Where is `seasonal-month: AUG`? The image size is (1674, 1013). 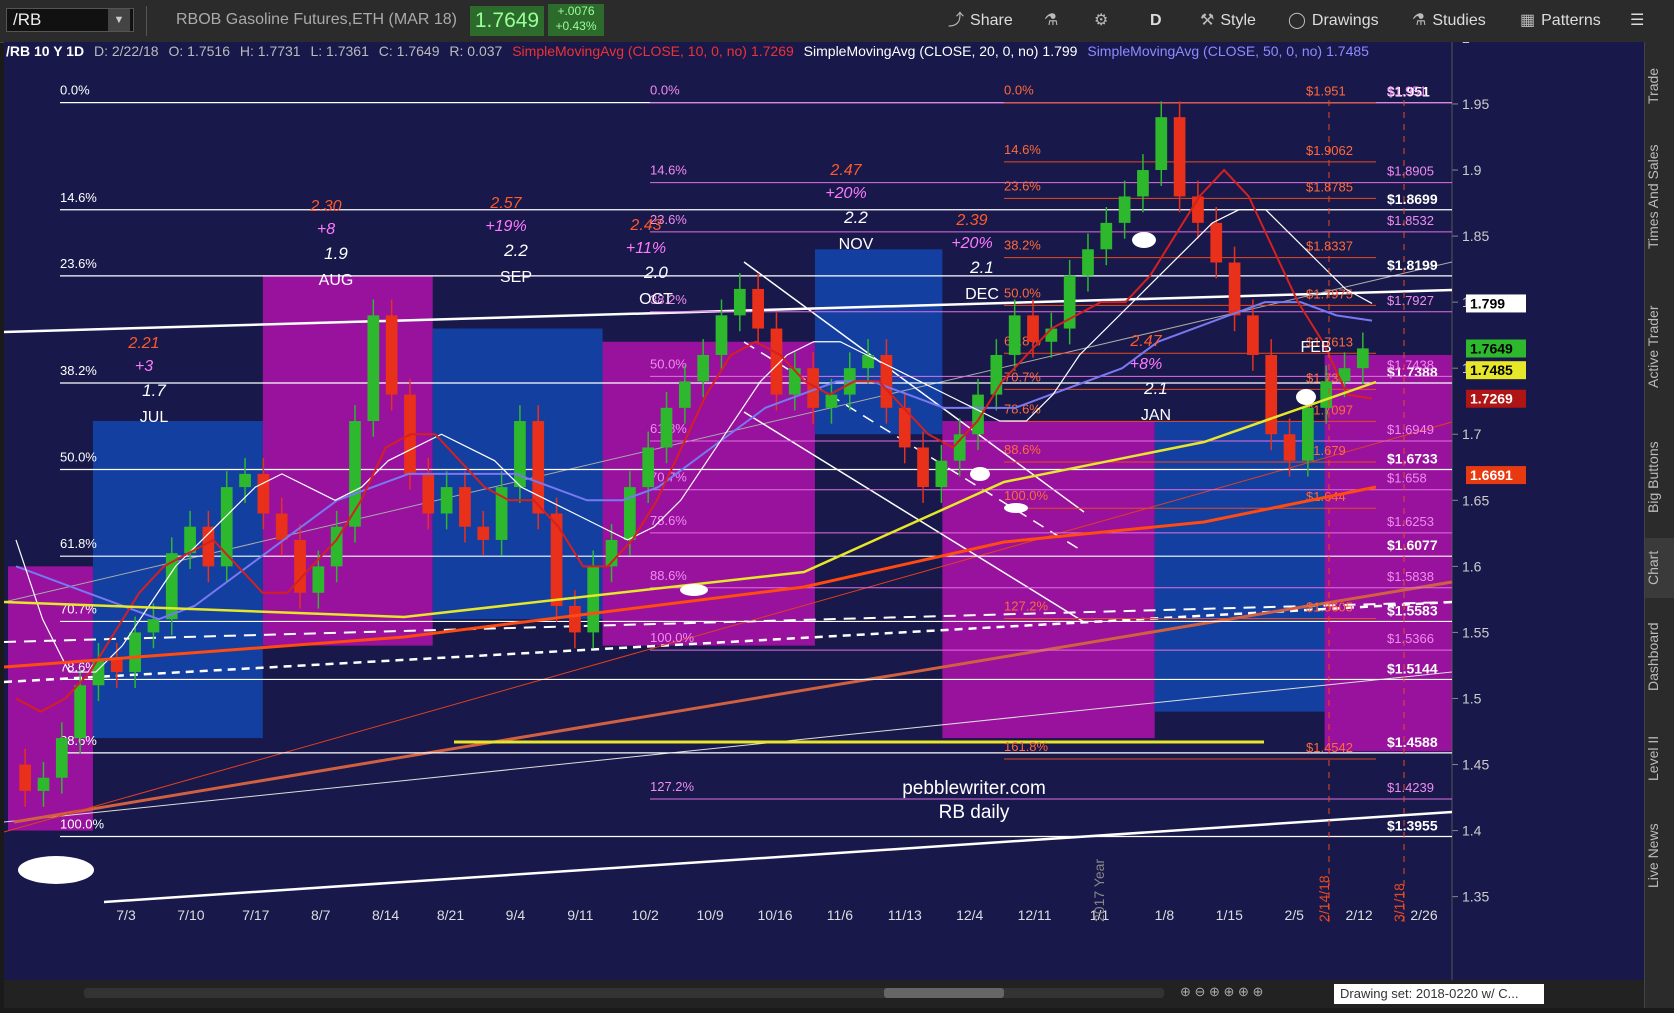
seasonal-month: AUG is located at coordinates (336, 280).